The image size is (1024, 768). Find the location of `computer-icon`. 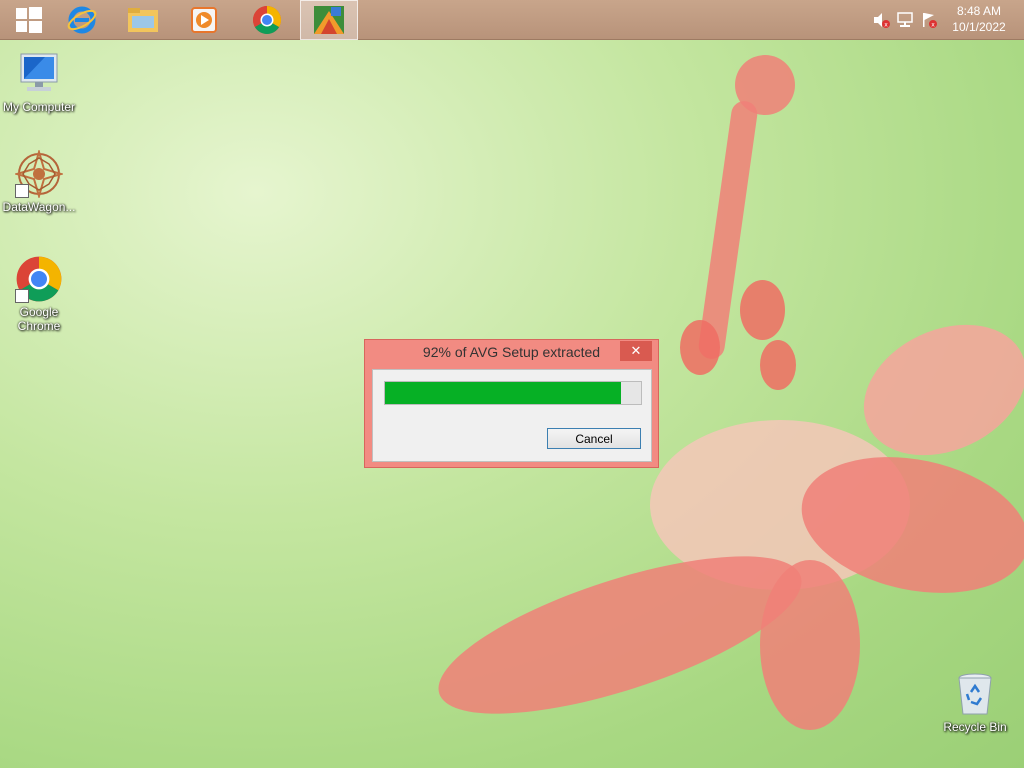

computer-icon is located at coordinates (39, 72).